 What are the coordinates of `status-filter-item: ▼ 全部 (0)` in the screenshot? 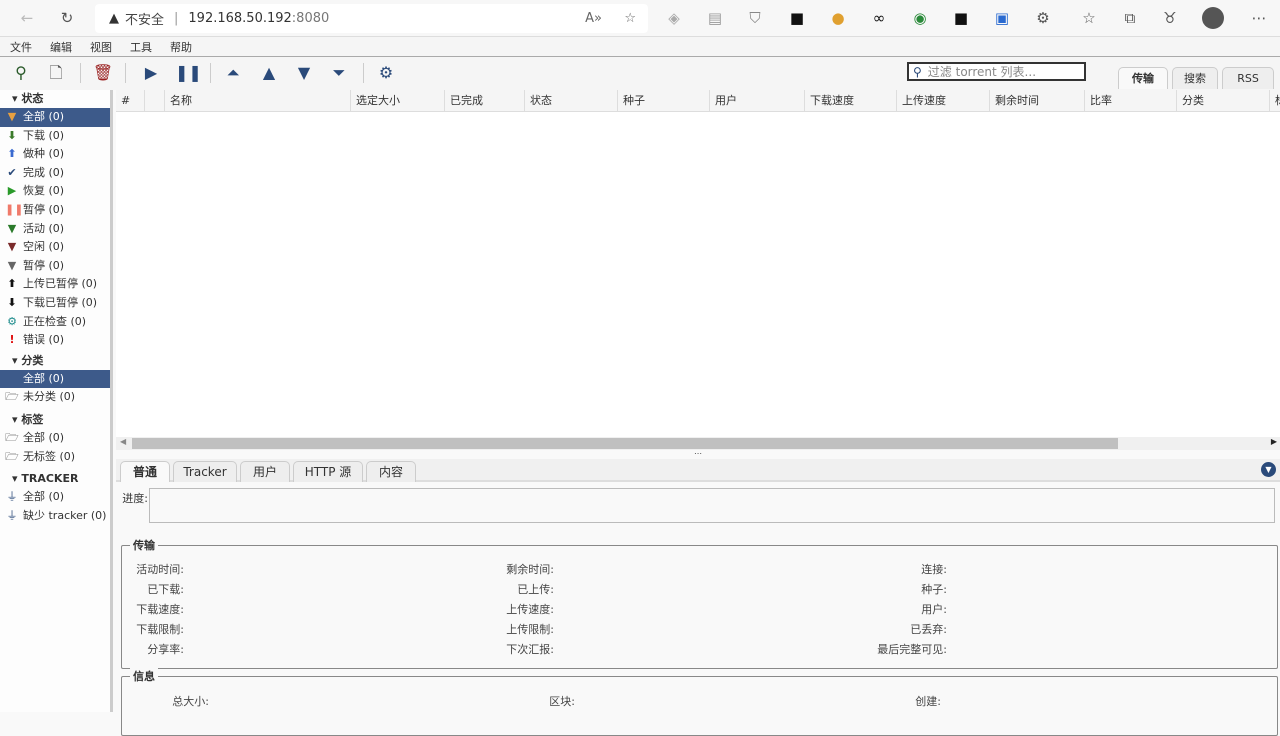 It's located at (55, 117).